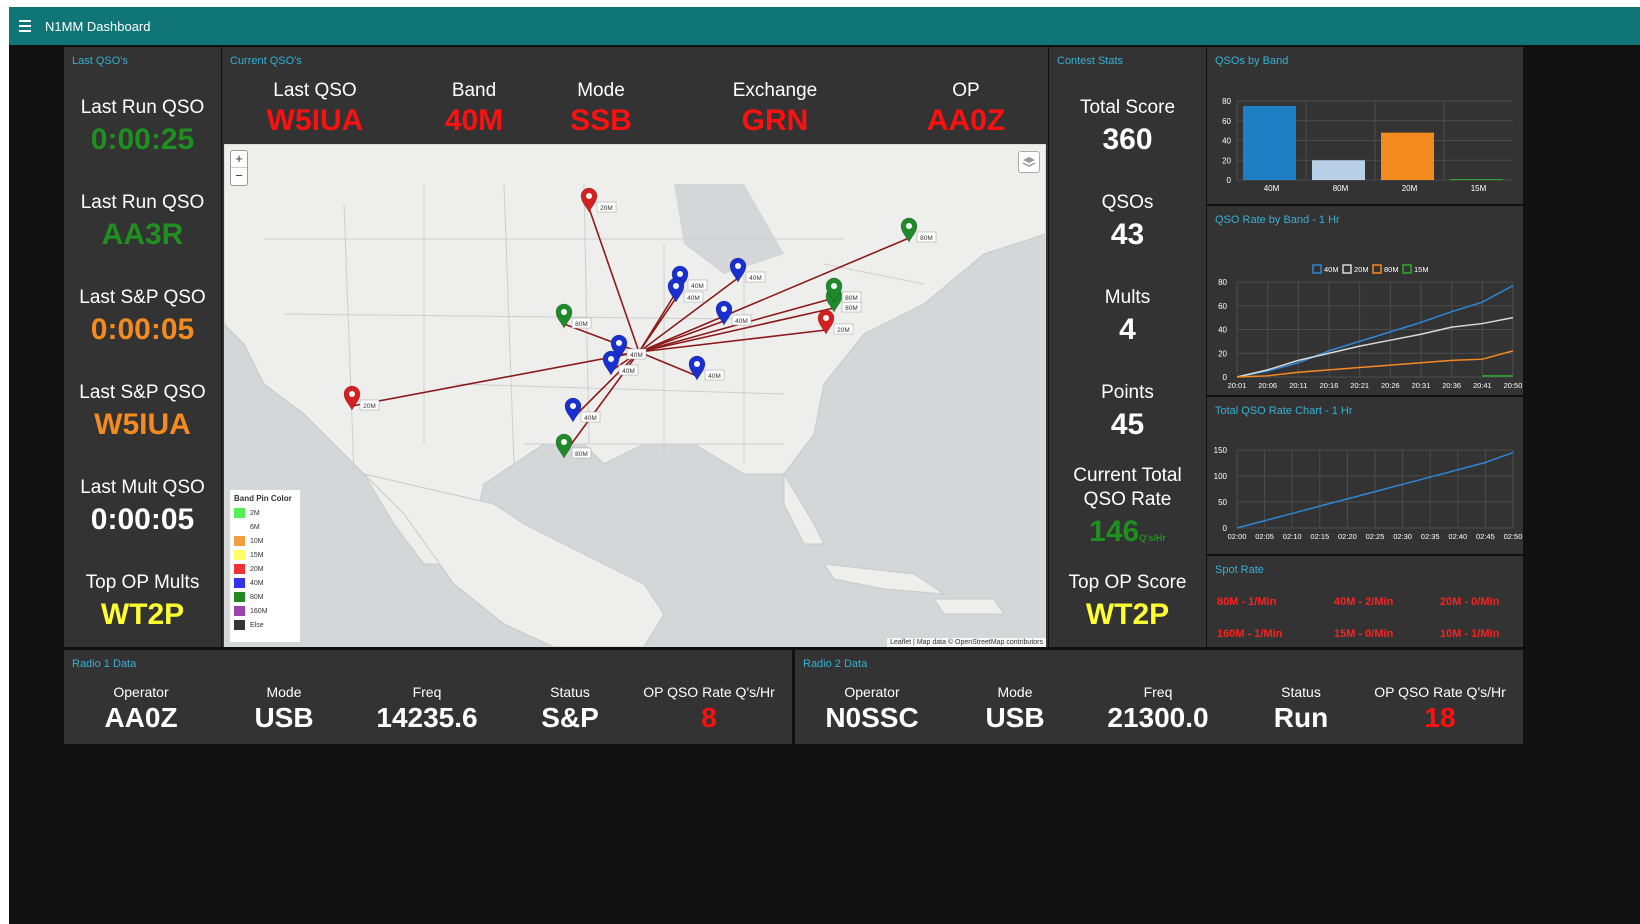  I want to click on x-tick-label: 02:30, so click(1402, 536).